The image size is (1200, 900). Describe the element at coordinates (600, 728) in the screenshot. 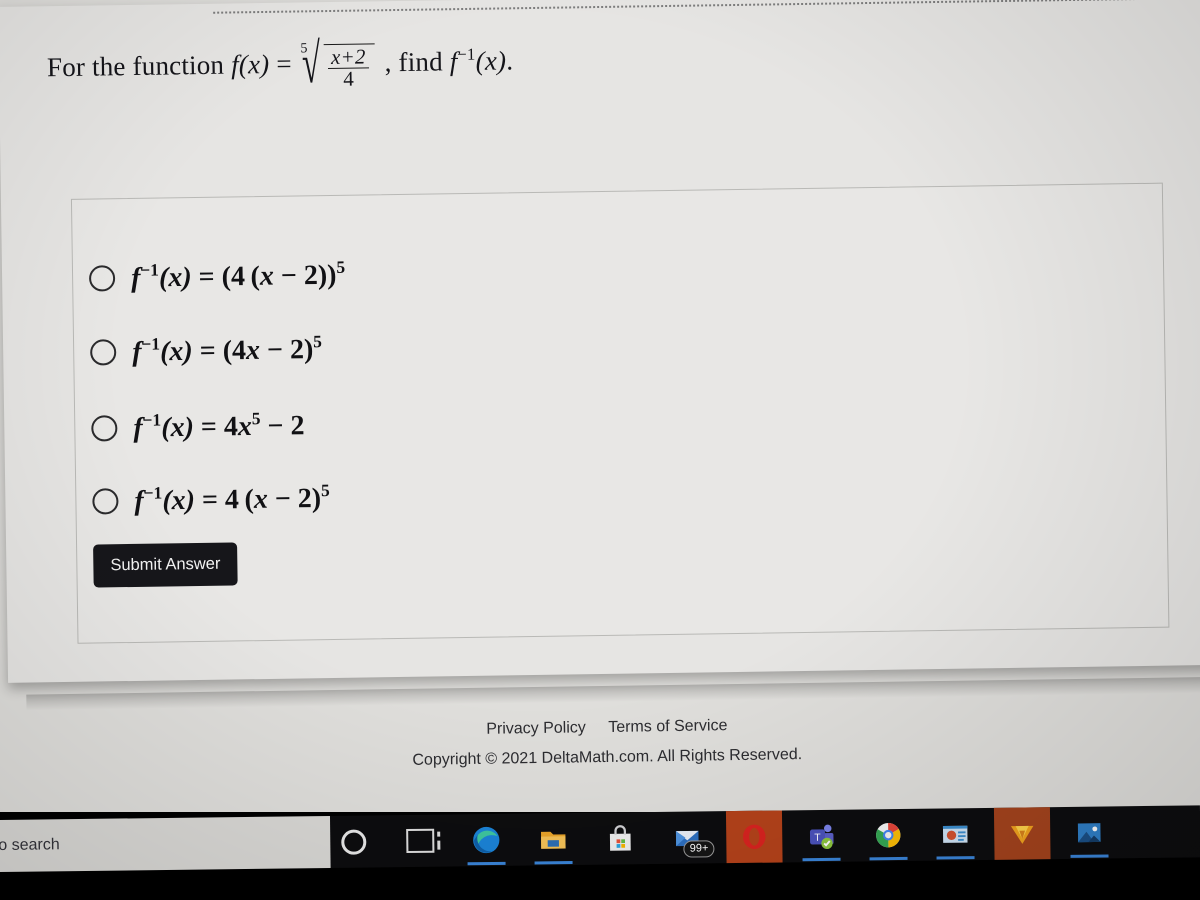

I see `footer-links: Privacy Policy Terms of Service` at that location.